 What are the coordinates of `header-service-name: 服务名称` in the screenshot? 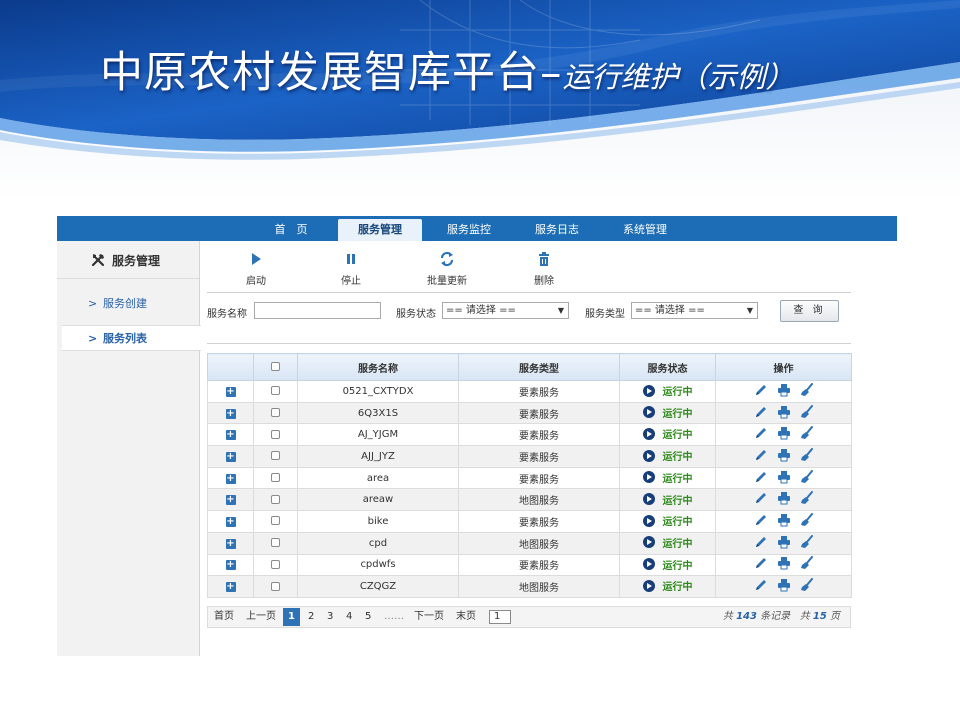 It's located at (378, 367).